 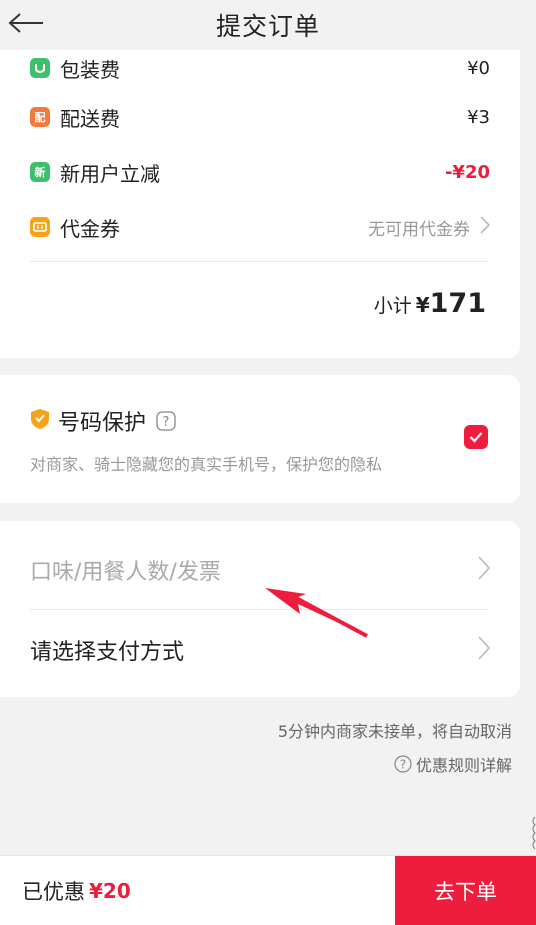 What do you see at coordinates (467, 172) in the screenshot?
I see `new-user-discount-value: -¥20` at bounding box center [467, 172].